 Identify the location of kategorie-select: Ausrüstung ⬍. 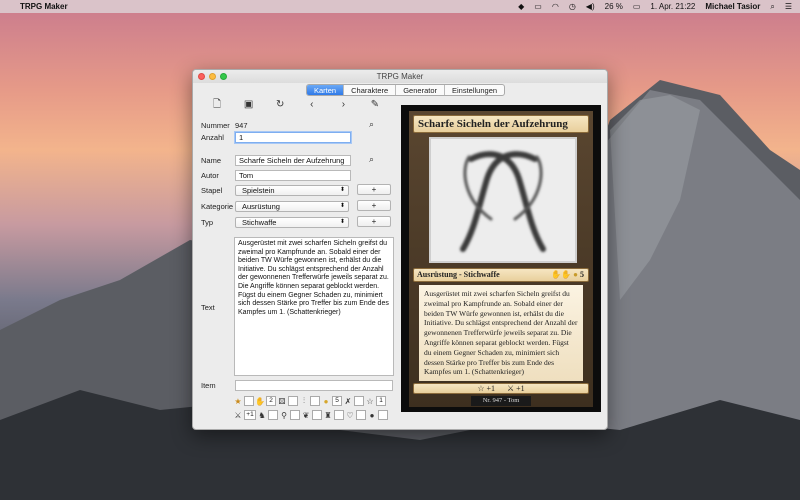
(292, 206).